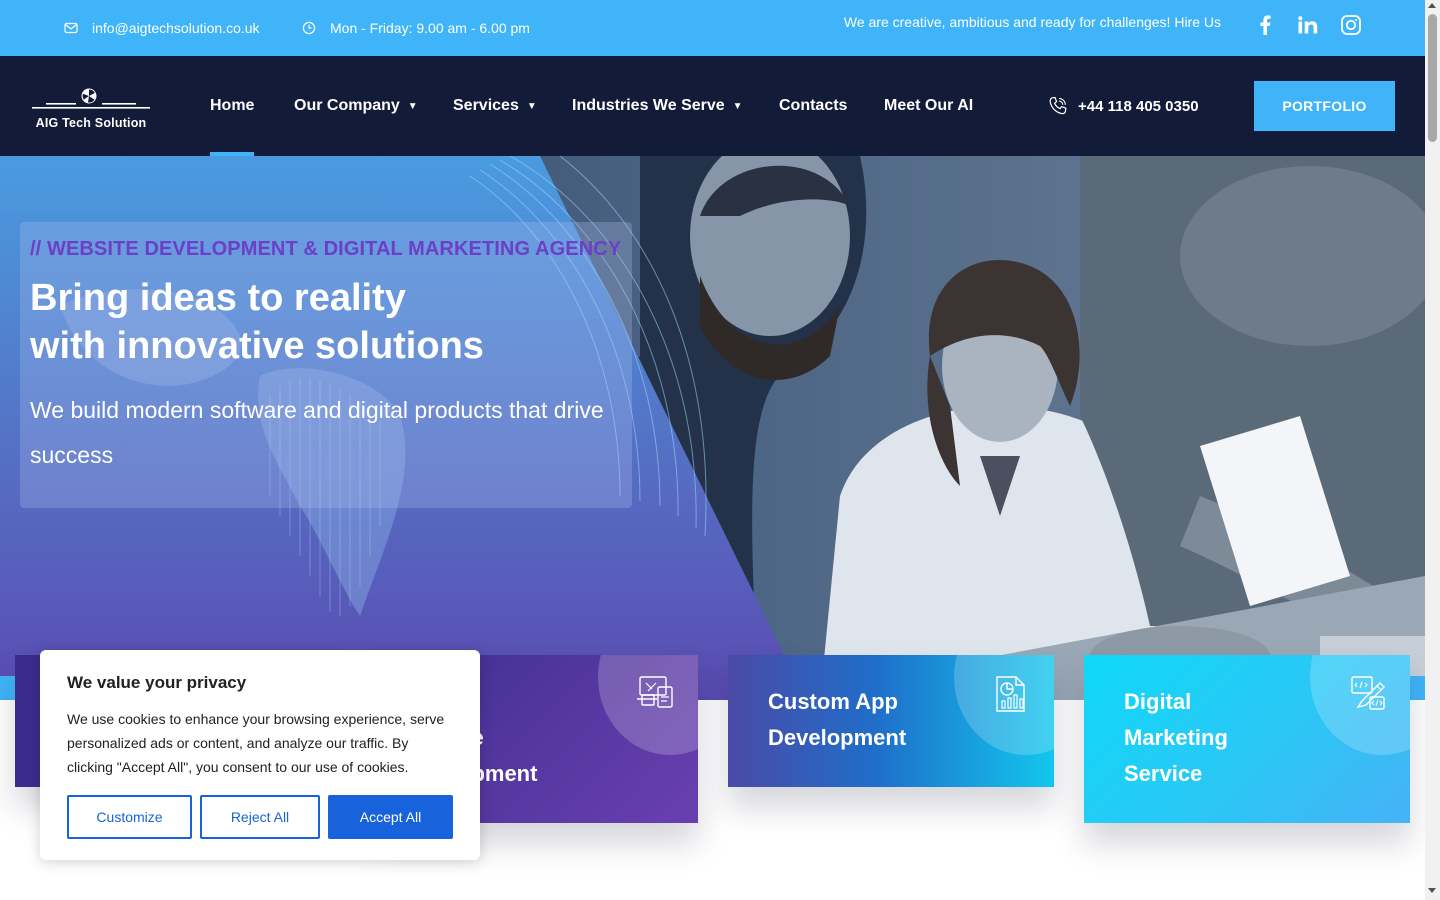  Describe the element at coordinates (1247, 739) in the screenshot. I see `service-card-digital-marketing: Digital Marketing Service` at that location.